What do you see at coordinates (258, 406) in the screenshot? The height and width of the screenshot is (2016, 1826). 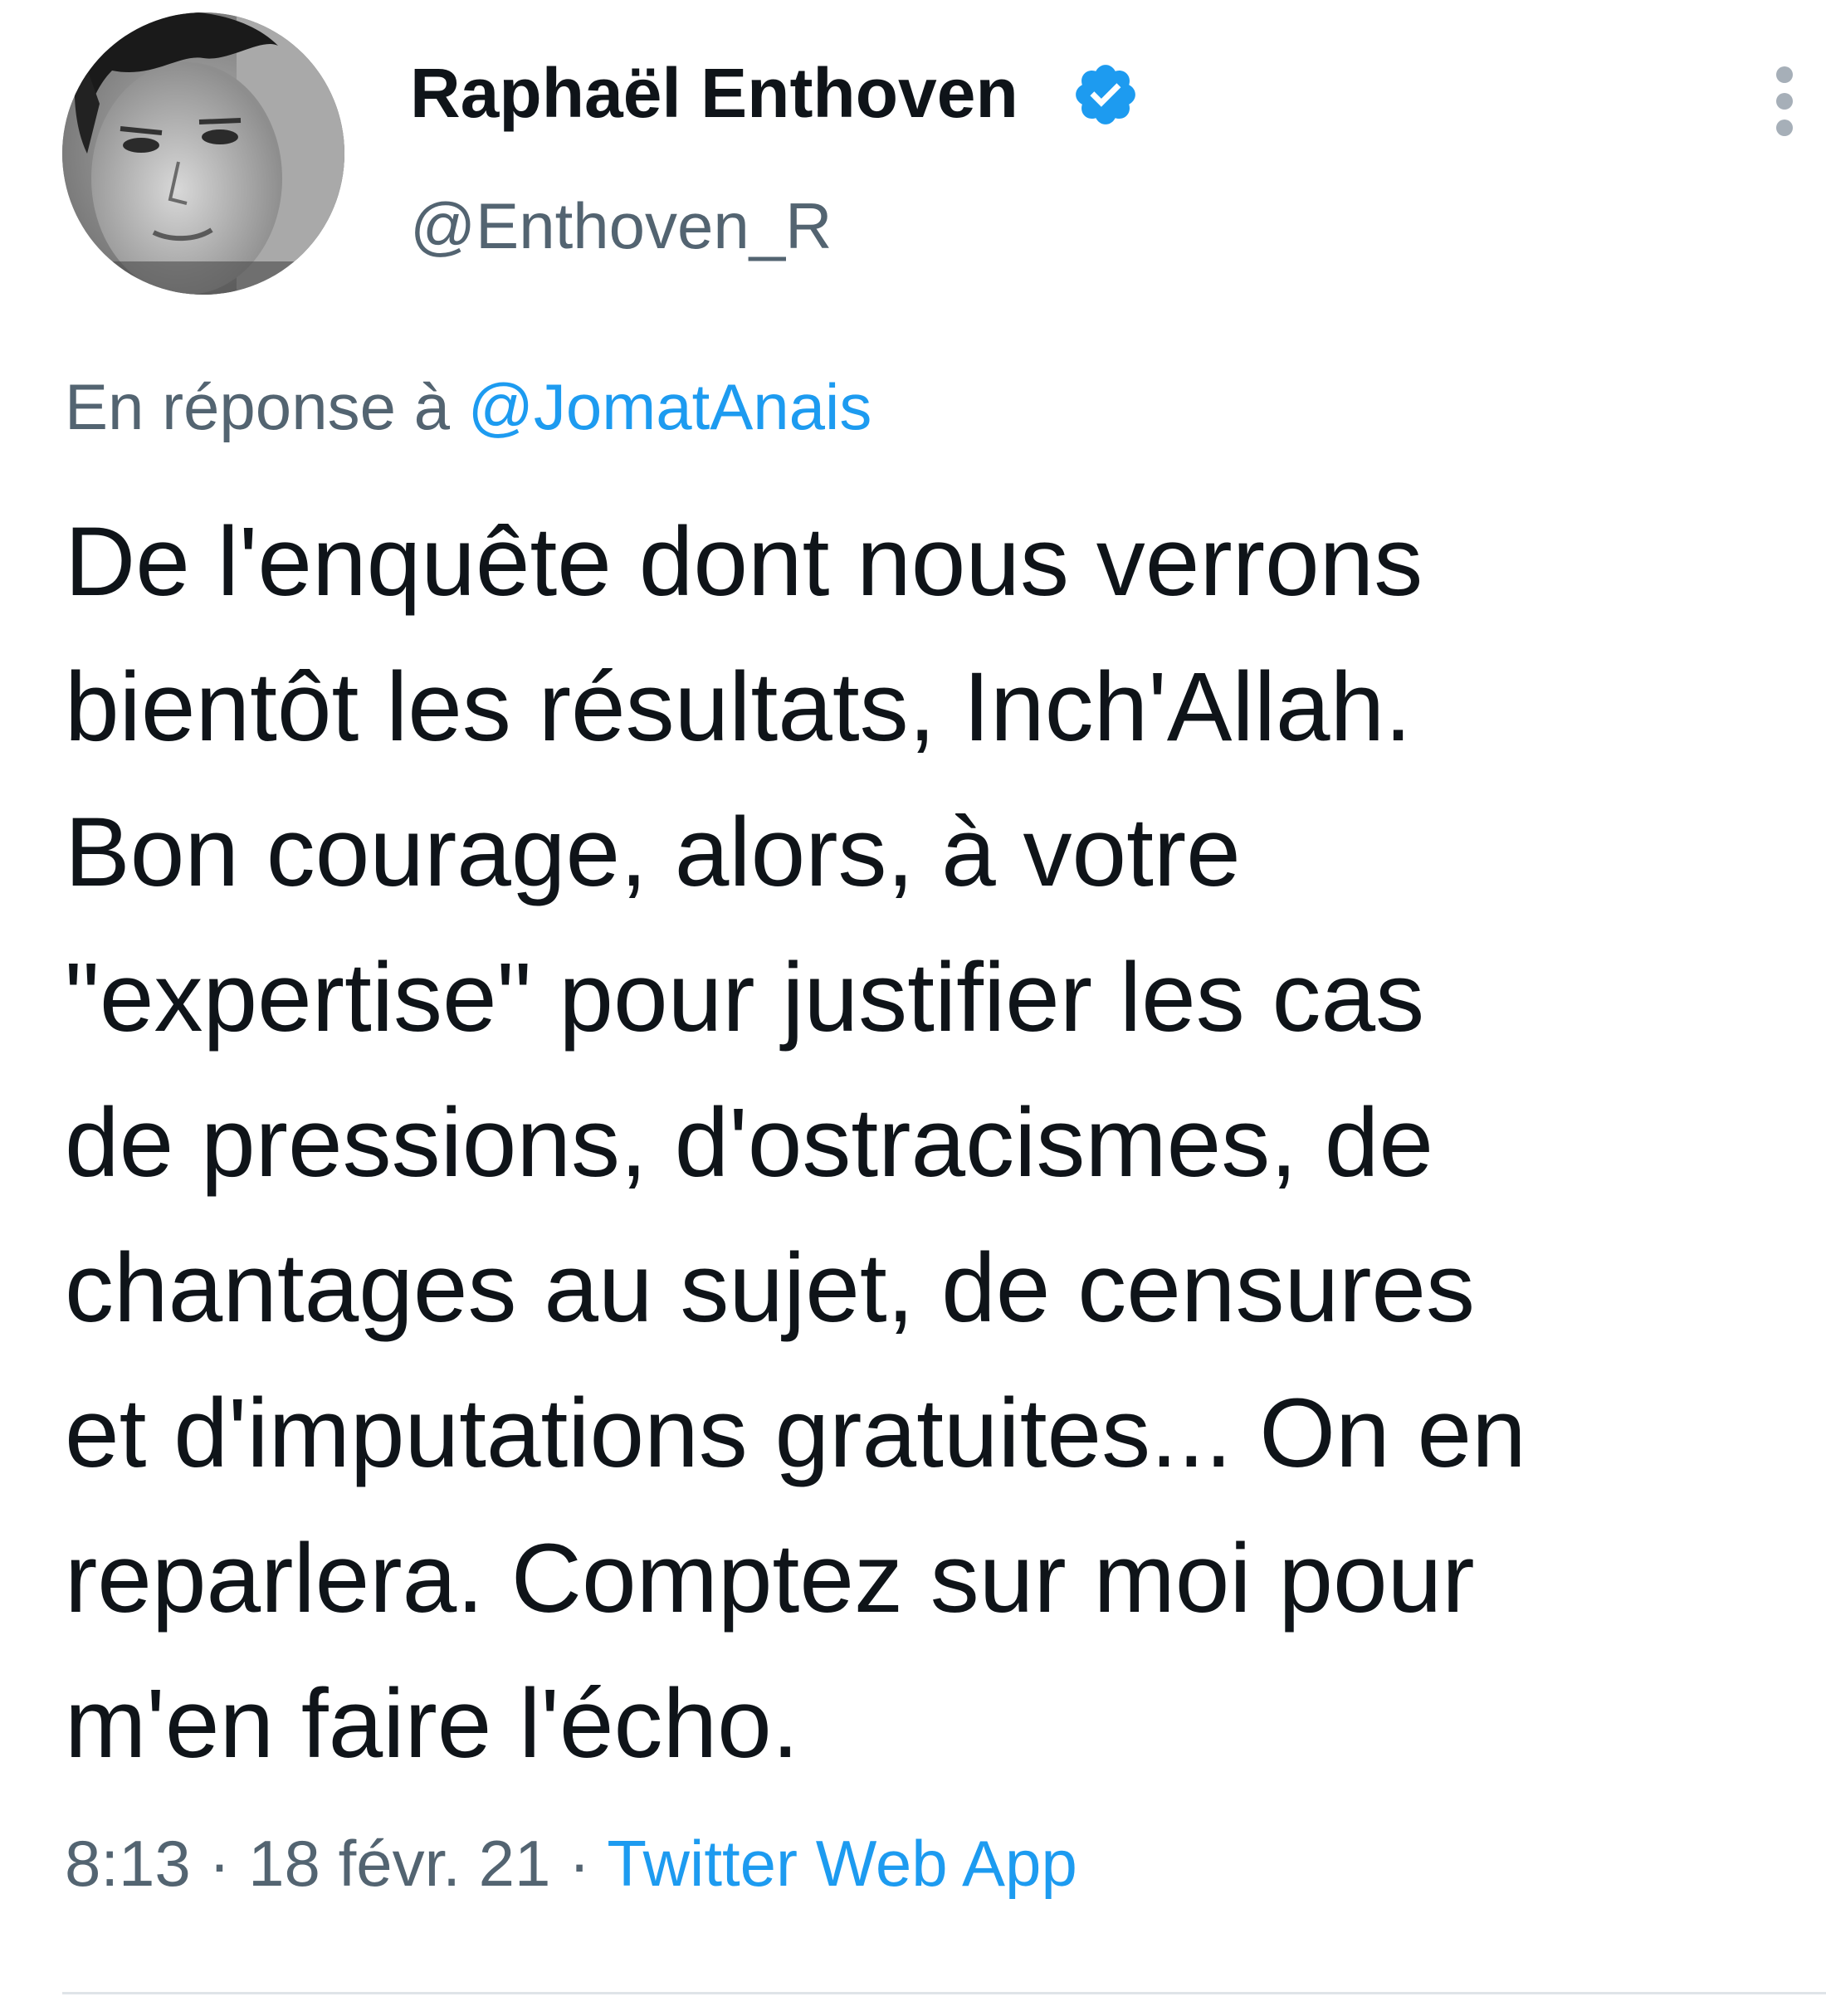 I see `reply-prefix: En réponse à` at bounding box center [258, 406].